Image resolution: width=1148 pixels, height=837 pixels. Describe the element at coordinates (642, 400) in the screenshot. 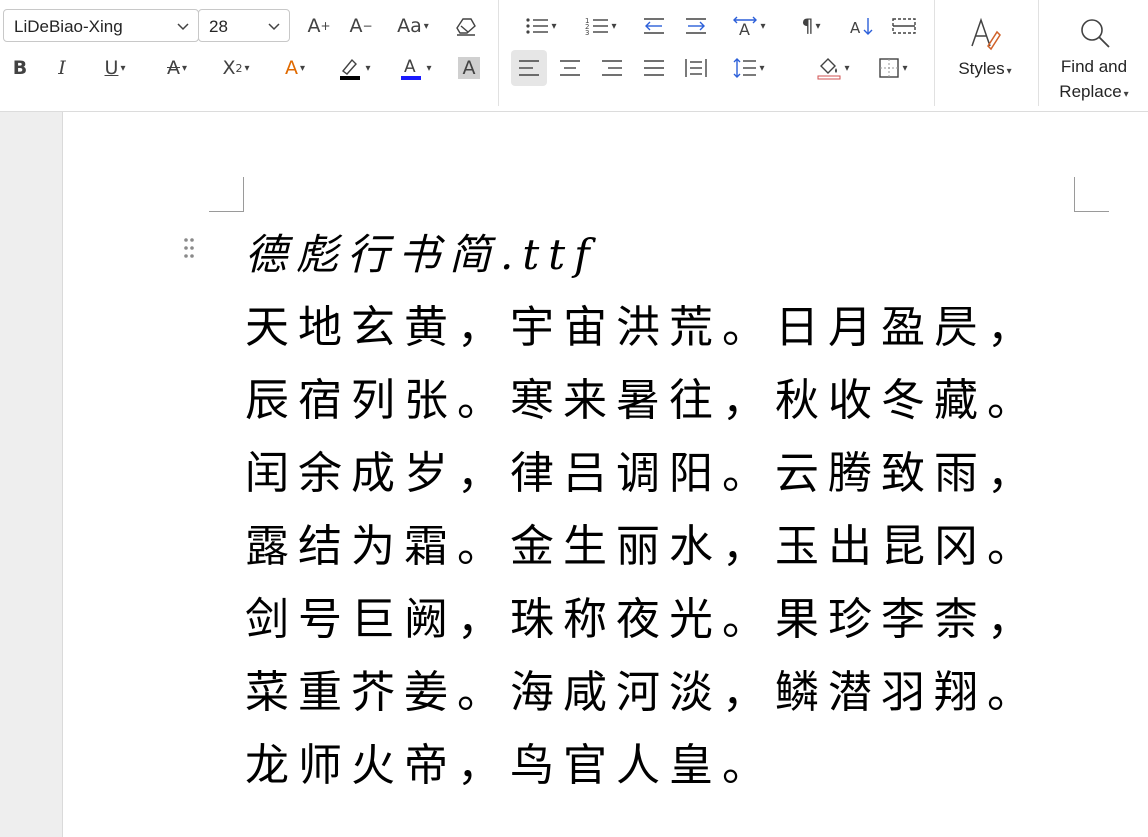

I see `text-line: 辰宿列张。寒来暑往，秋收冬藏。` at that location.